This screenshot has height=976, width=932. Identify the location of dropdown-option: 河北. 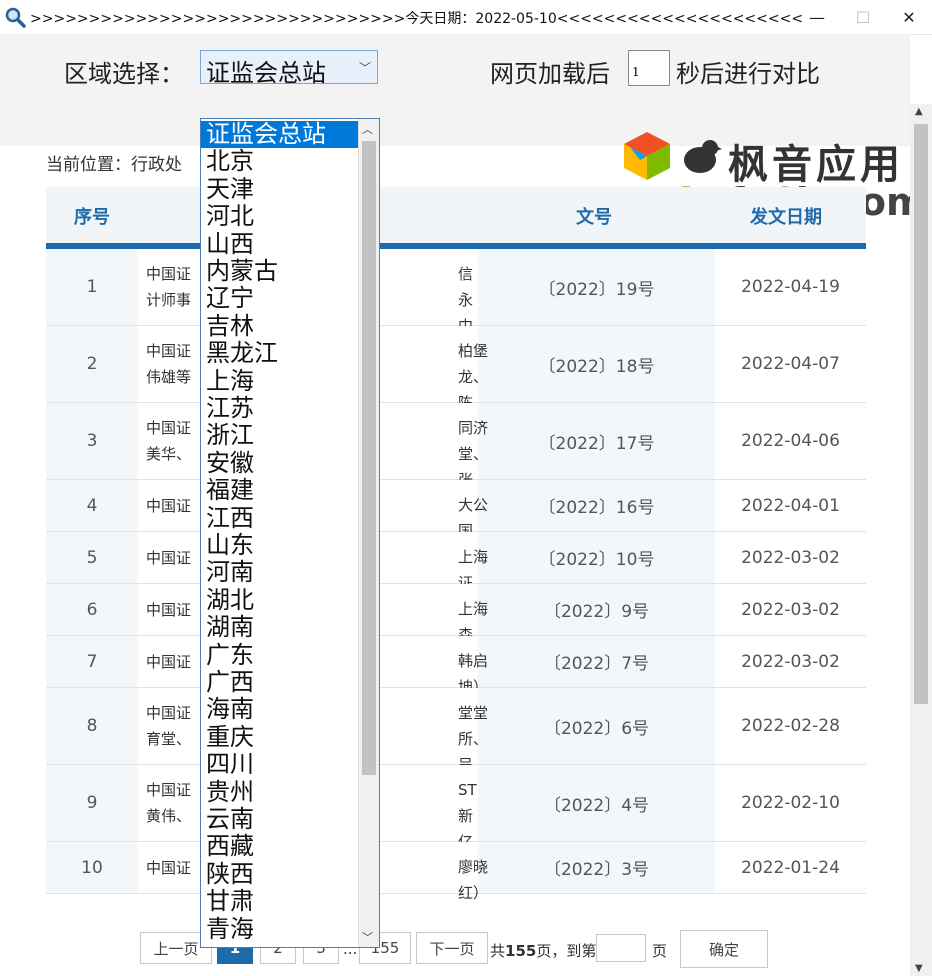
(280, 216).